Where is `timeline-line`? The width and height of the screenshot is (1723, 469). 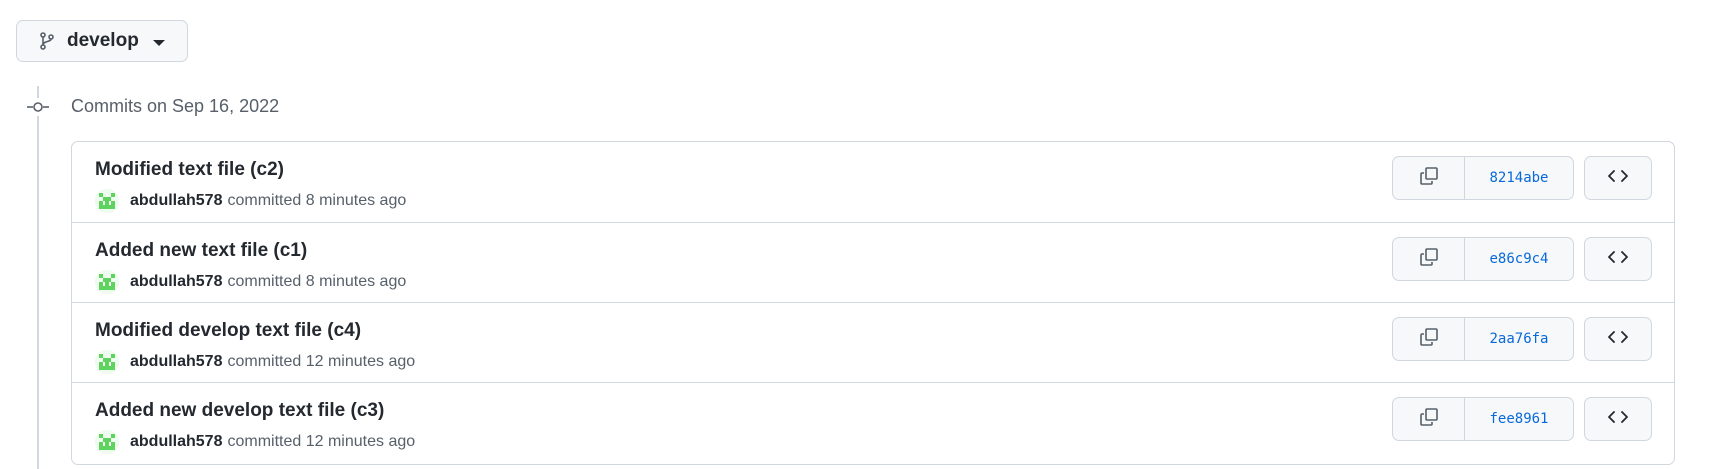 timeline-line is located at coordinates (38, 277).